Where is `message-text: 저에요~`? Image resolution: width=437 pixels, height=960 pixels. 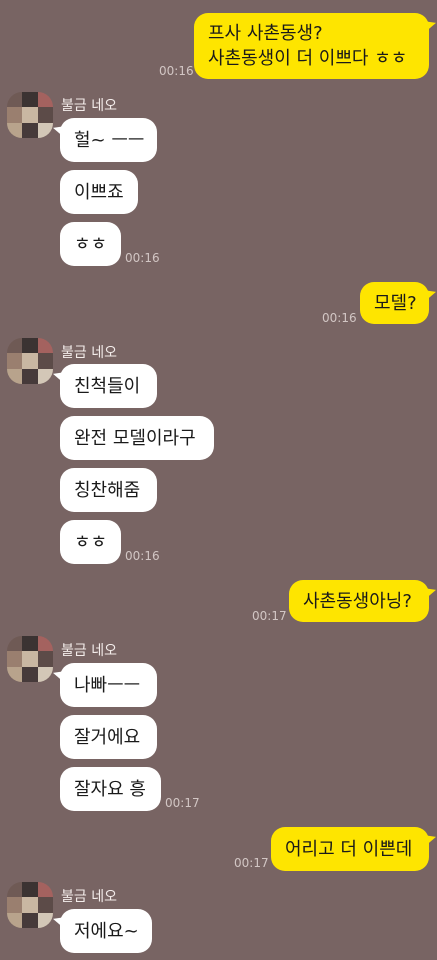 message-text: 저에요~ is located at coordinates (106, 931).